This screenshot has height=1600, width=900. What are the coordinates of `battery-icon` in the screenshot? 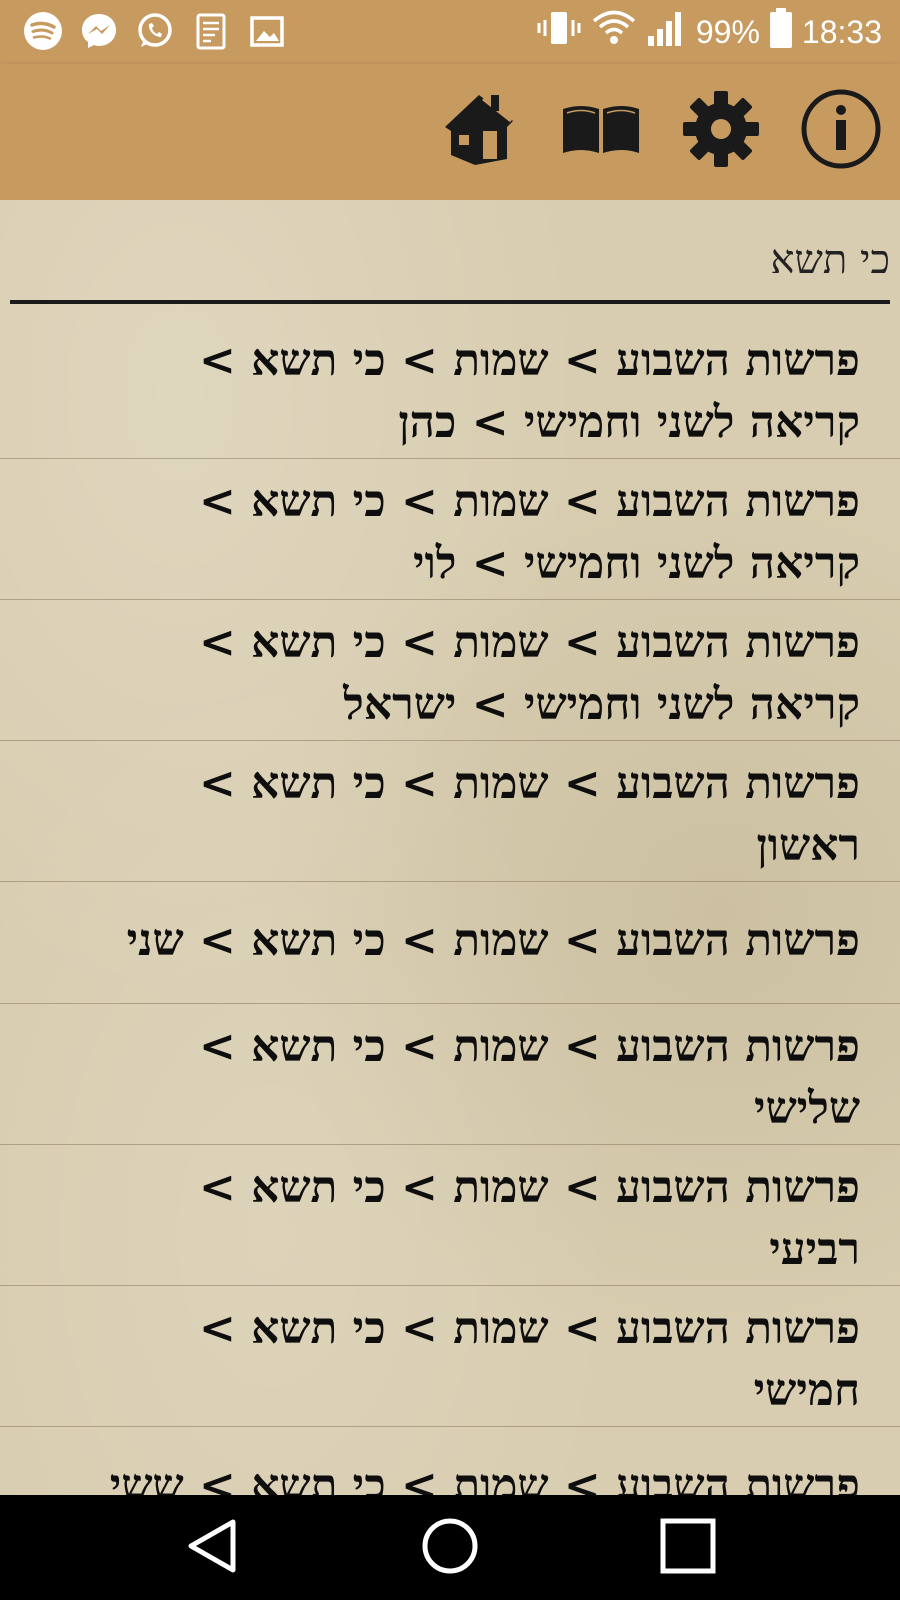 It's located at (780, 32).